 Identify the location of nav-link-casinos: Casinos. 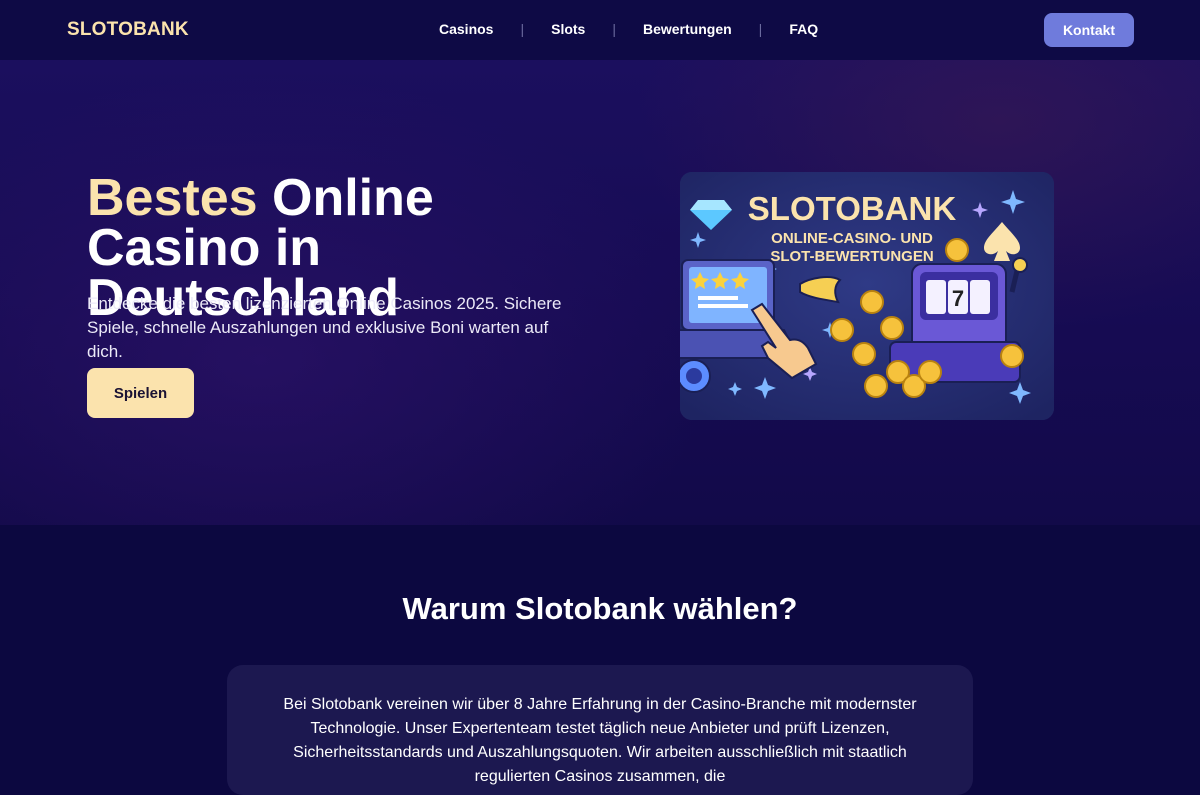
(466, 29).